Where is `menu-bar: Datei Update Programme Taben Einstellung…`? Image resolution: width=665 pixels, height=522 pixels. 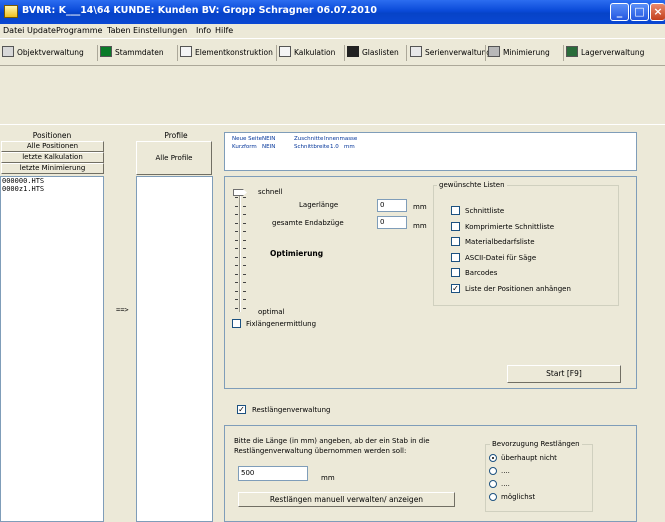 menu-bar: Datei Update Programme Taben Einstellung… is located at coordinates (332, 31).